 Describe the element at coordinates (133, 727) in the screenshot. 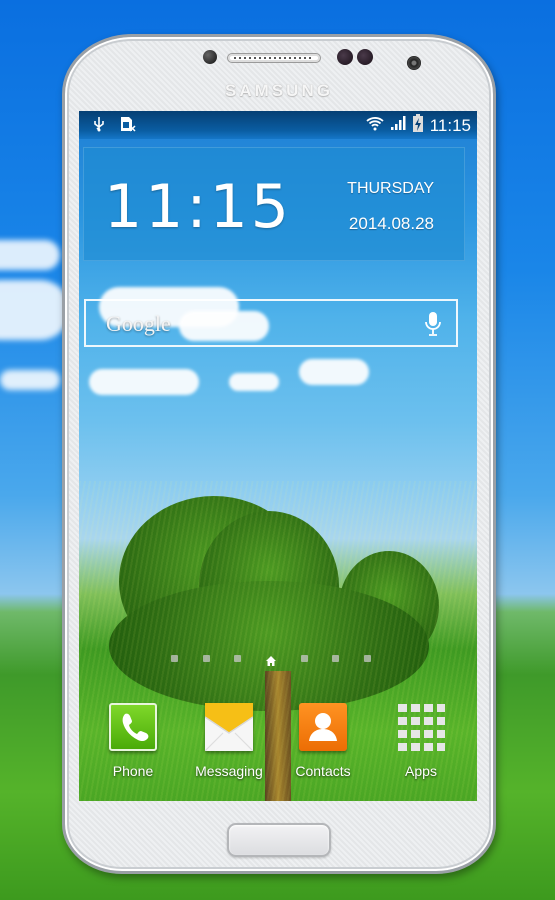

I see `phone-icon` at that location.